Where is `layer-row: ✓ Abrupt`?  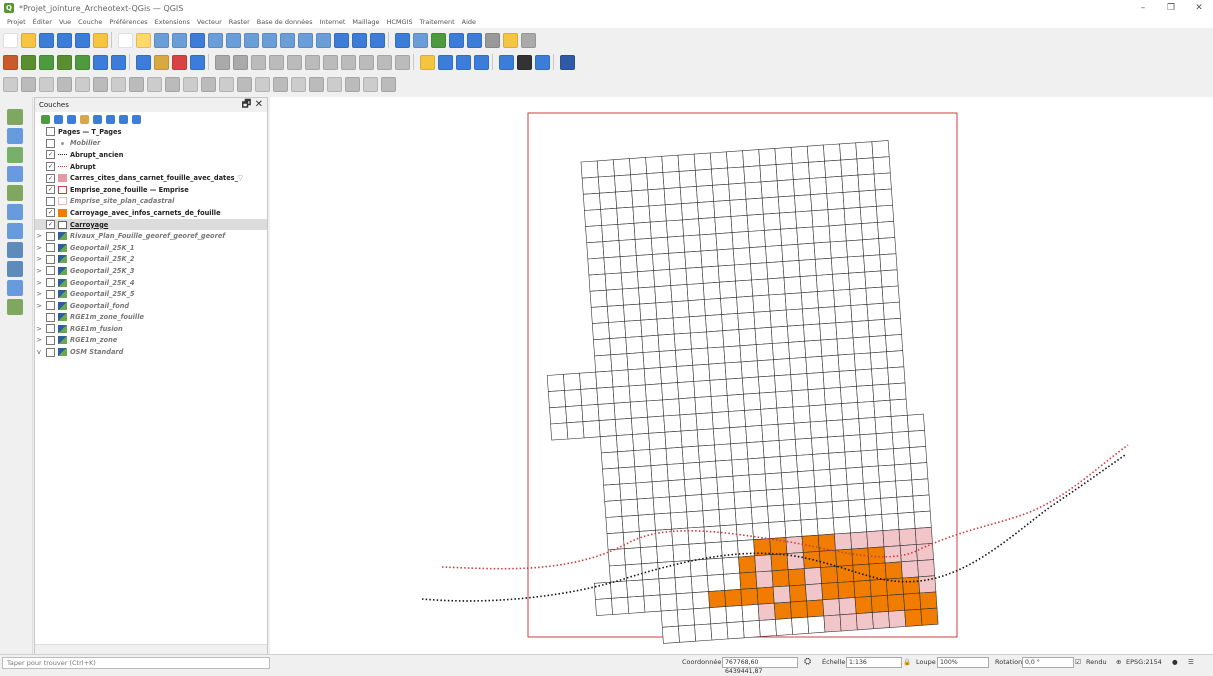 layer-row: ✓ Abrupt is located at coordinates (151, 167).